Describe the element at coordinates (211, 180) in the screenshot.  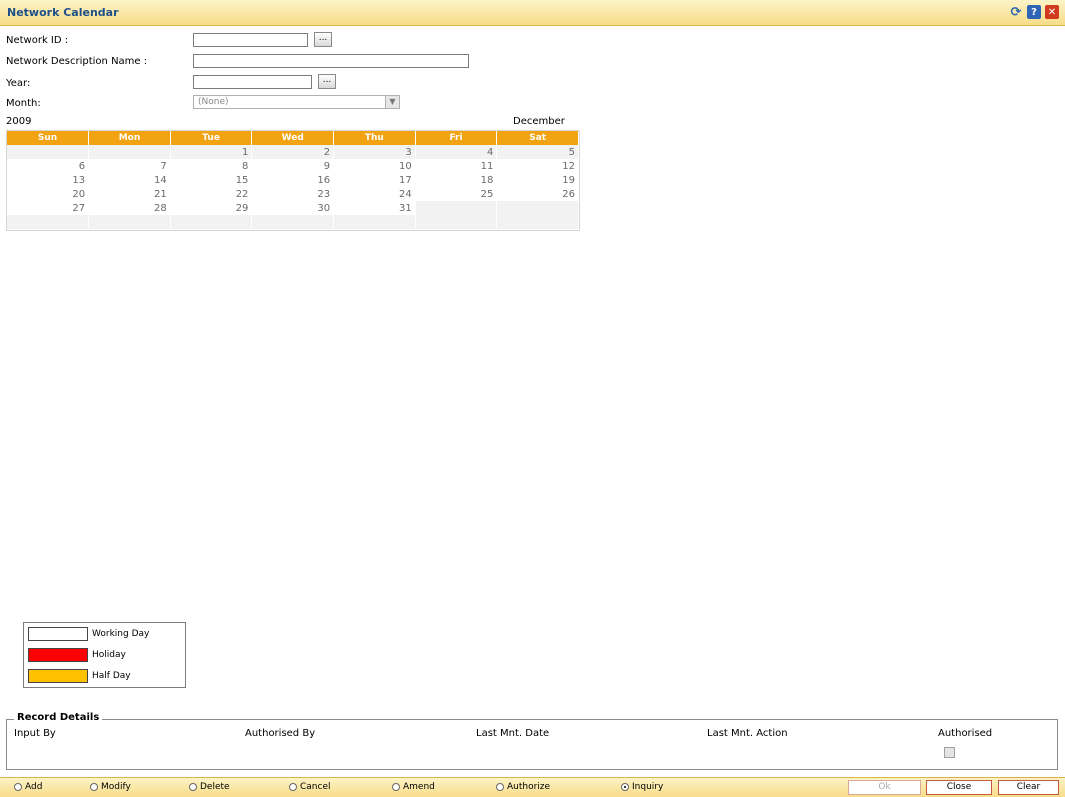
I see `calendar-day-cell: 15` at that location.